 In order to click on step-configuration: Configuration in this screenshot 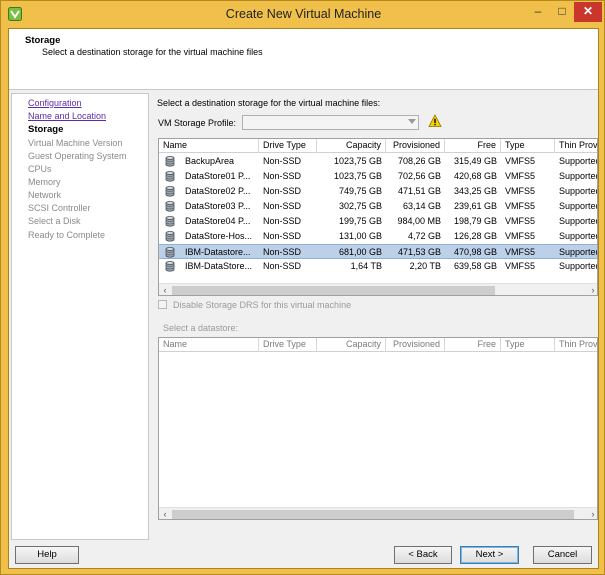, I will do `click(55, 103)`.